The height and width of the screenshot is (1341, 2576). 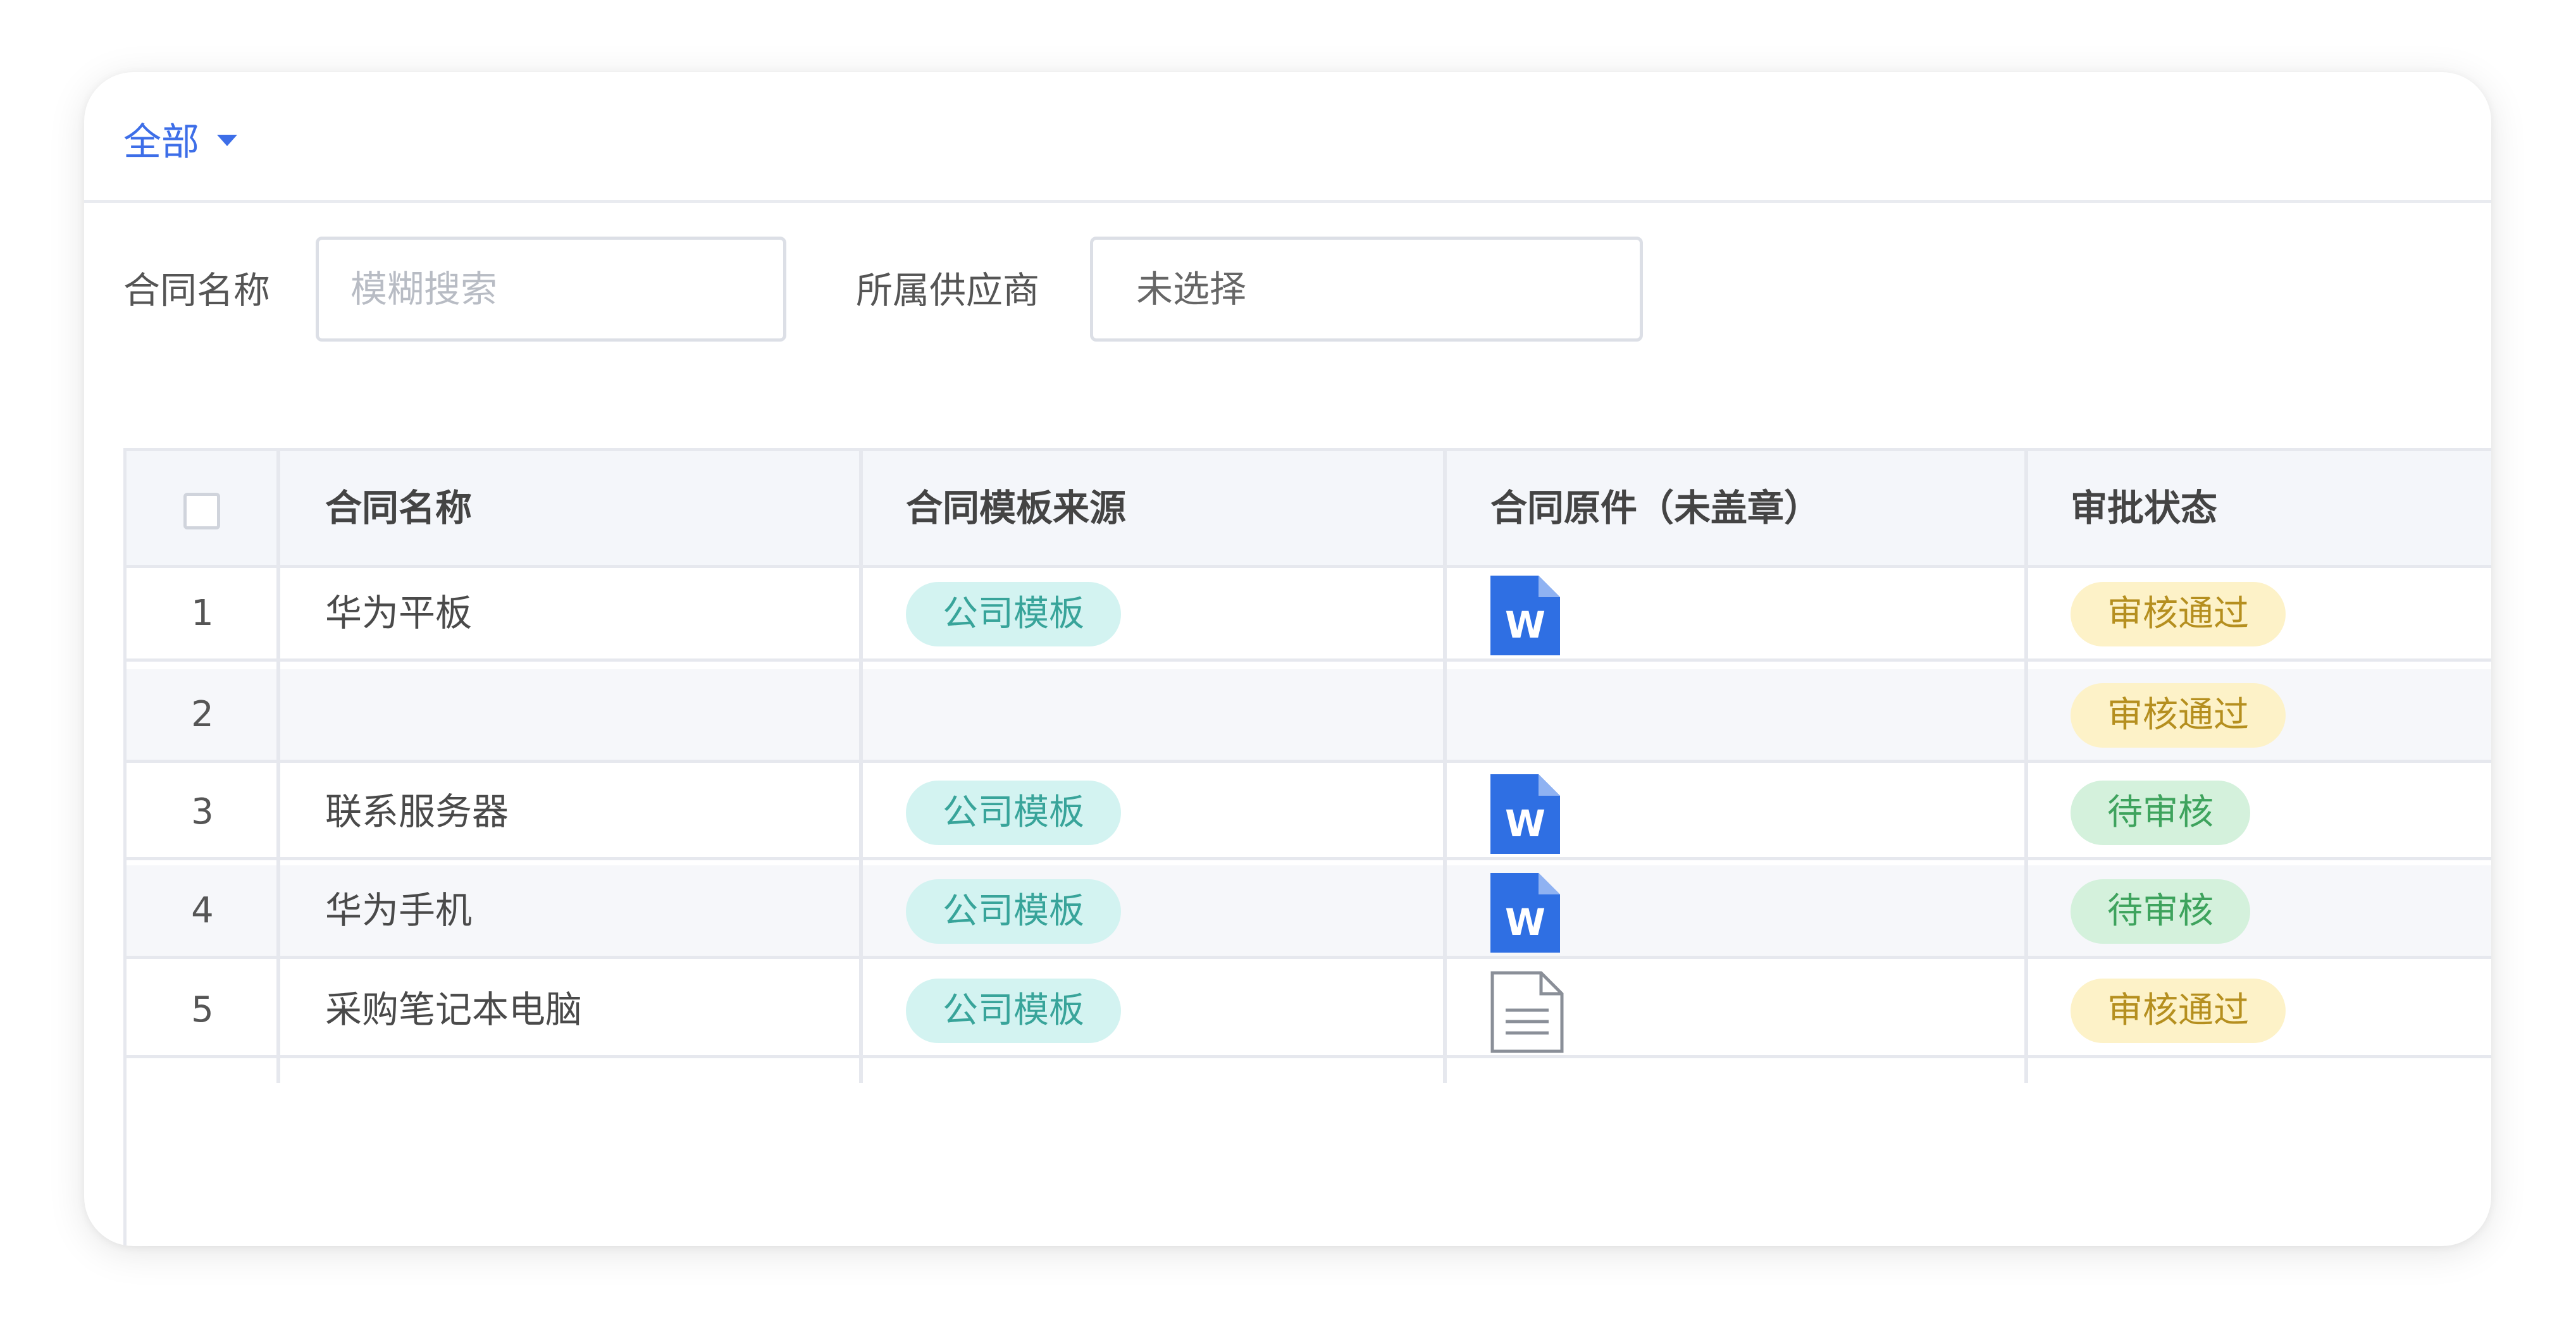 I want to click on supplier-select-value: 未选择, so click(x=1192, y=289).